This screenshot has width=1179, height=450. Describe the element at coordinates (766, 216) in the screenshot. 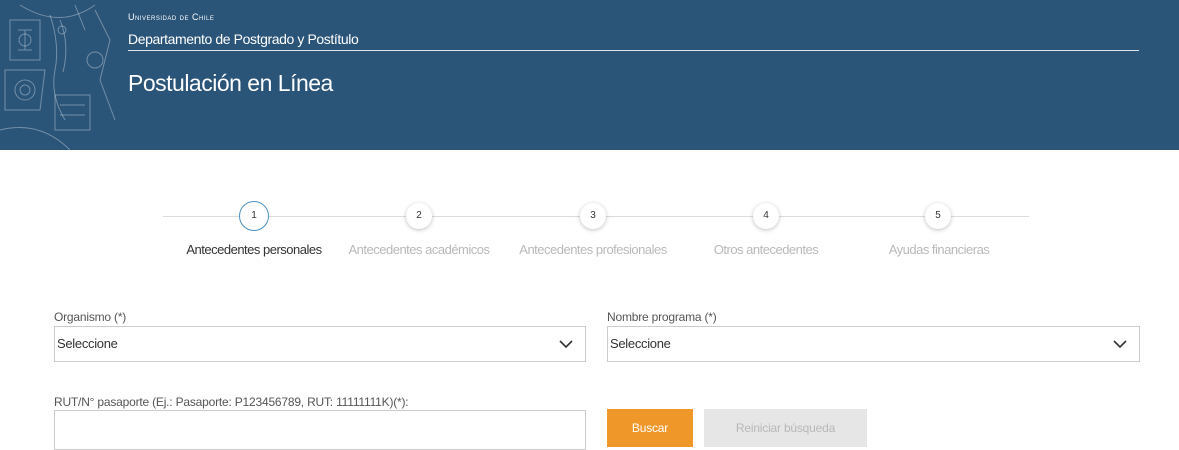

I see `step-4-circle: 4` at that location.